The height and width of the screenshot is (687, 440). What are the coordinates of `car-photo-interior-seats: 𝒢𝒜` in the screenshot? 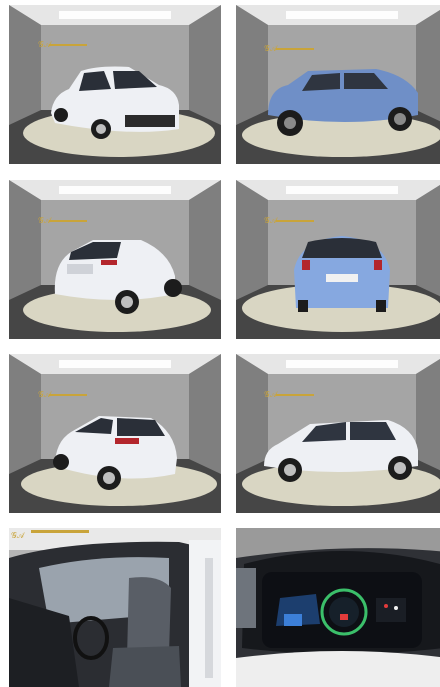 It's located at (115, 607).